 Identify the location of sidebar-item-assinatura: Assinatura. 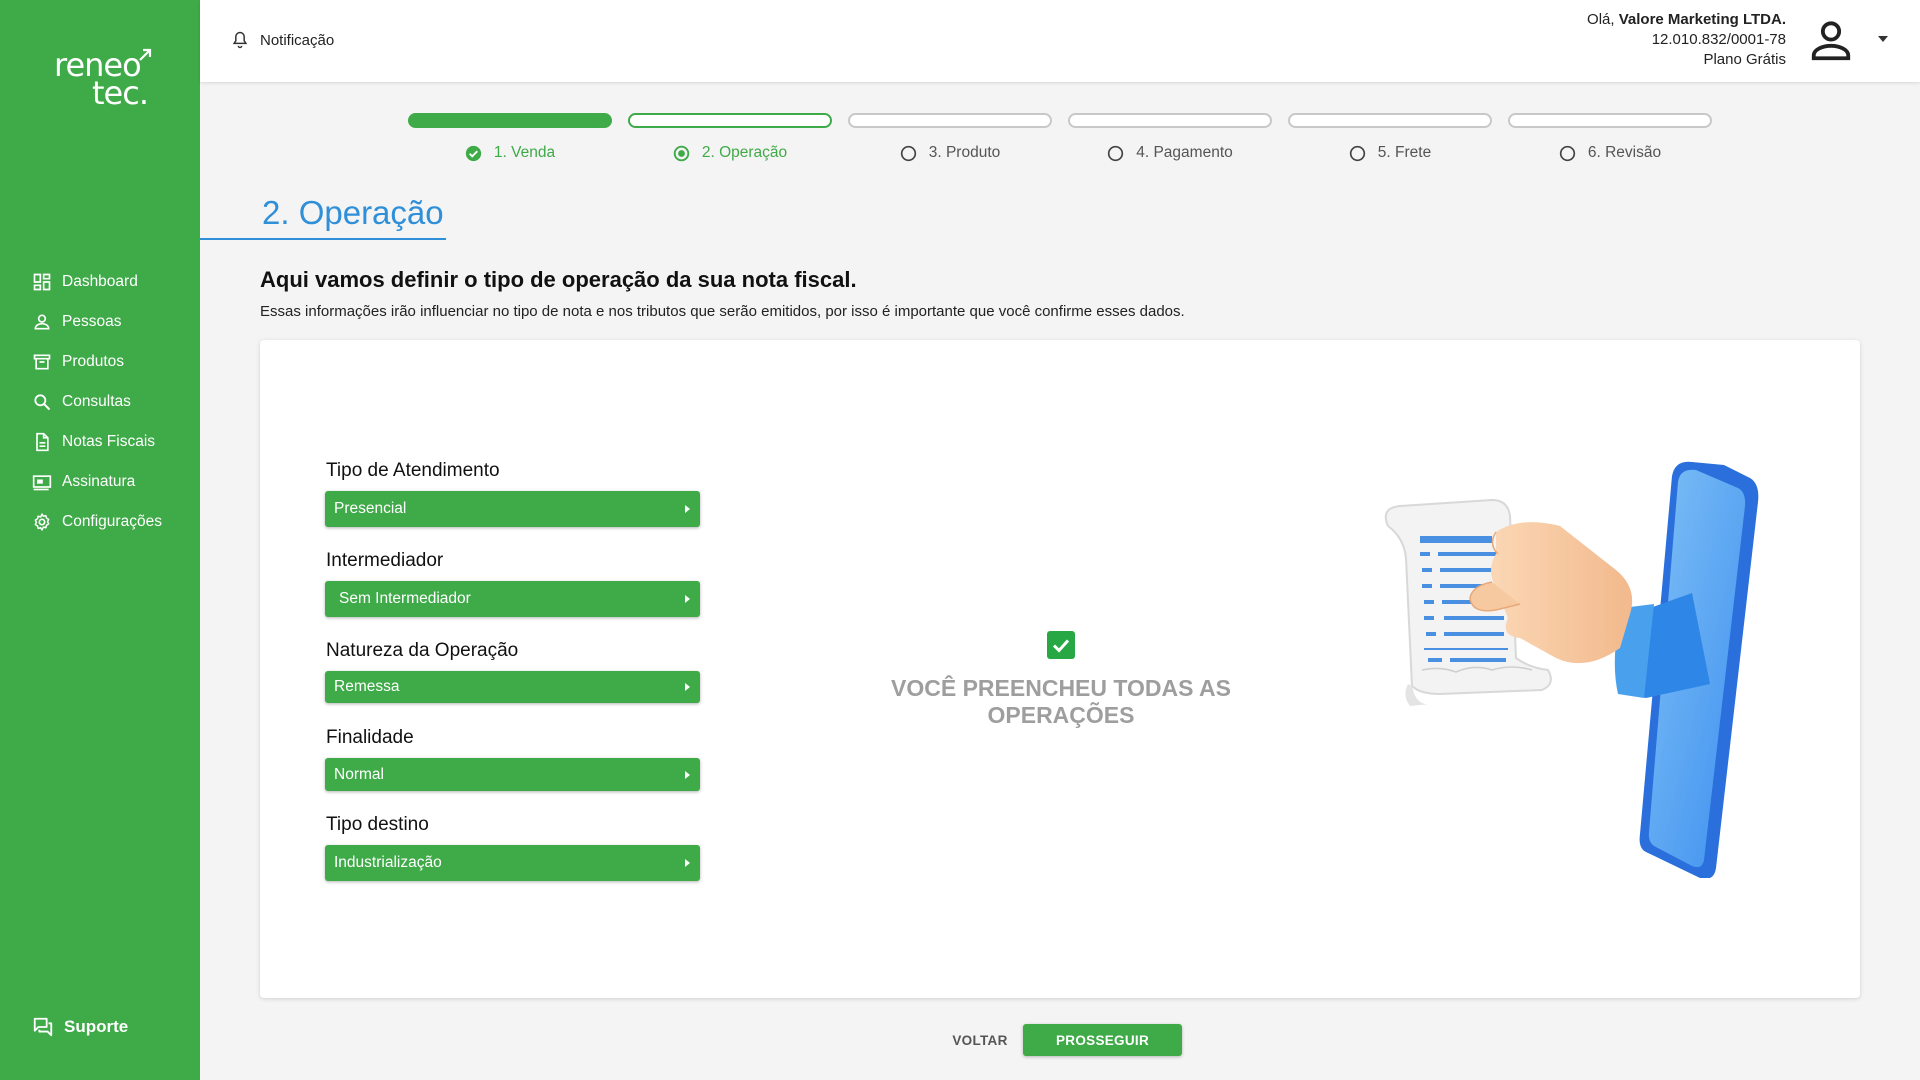
(100, 482).